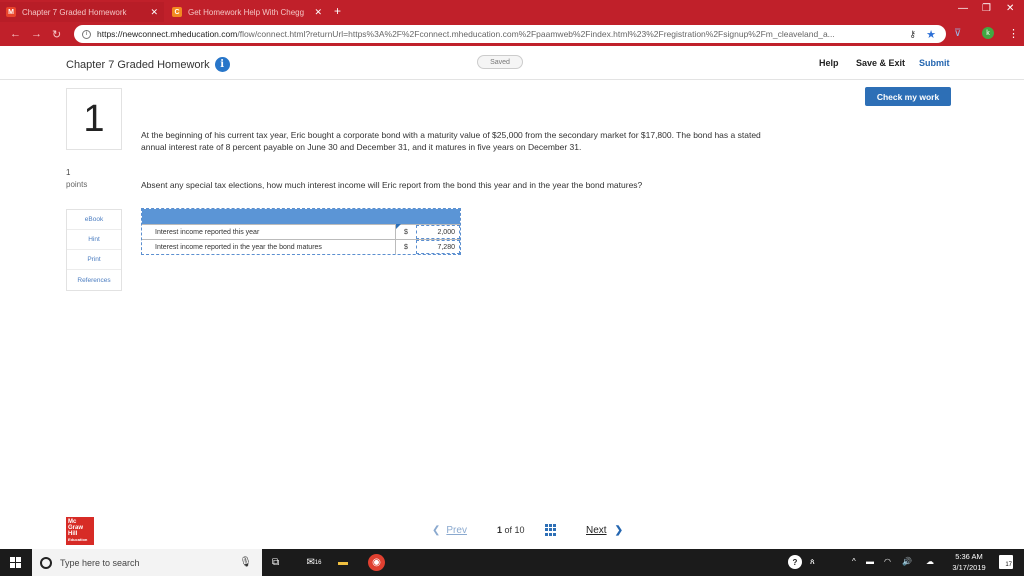  Describe the element at coordinates (15, 34) in the screenshot. I see `back-icon: ←` at that location.